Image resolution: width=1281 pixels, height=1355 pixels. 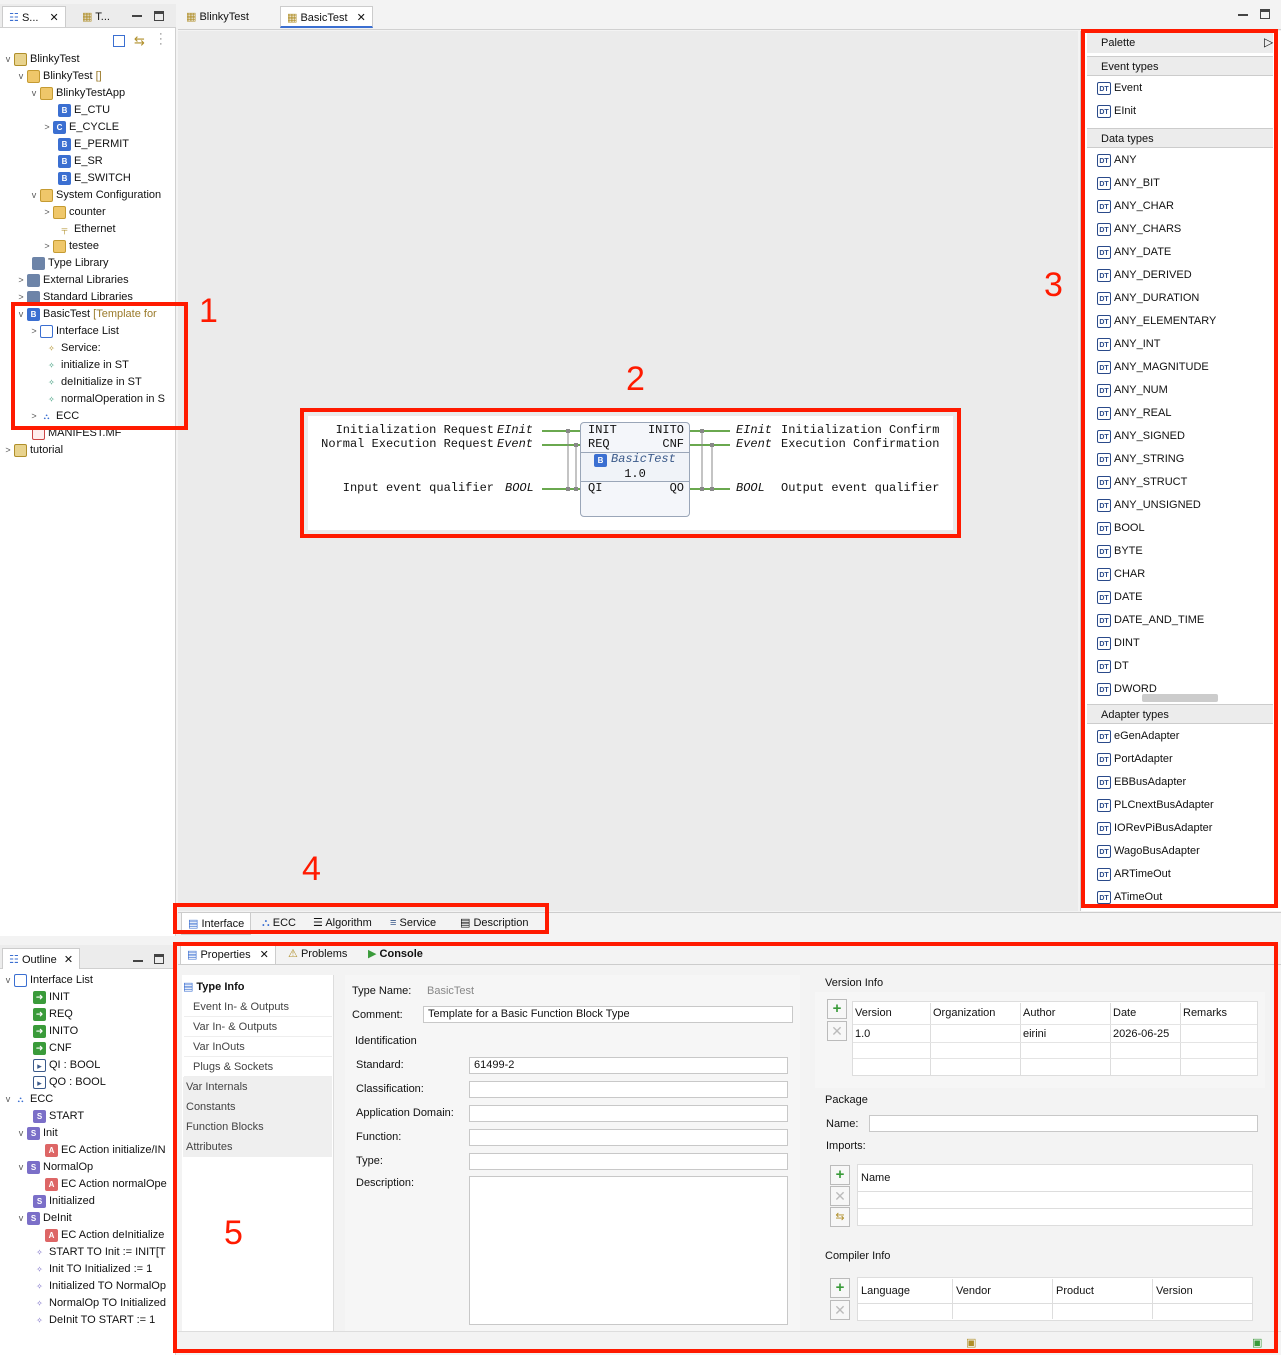 I want to click on palette-data-item: DT ANY_CHARS, so click(x=1139, y=229).